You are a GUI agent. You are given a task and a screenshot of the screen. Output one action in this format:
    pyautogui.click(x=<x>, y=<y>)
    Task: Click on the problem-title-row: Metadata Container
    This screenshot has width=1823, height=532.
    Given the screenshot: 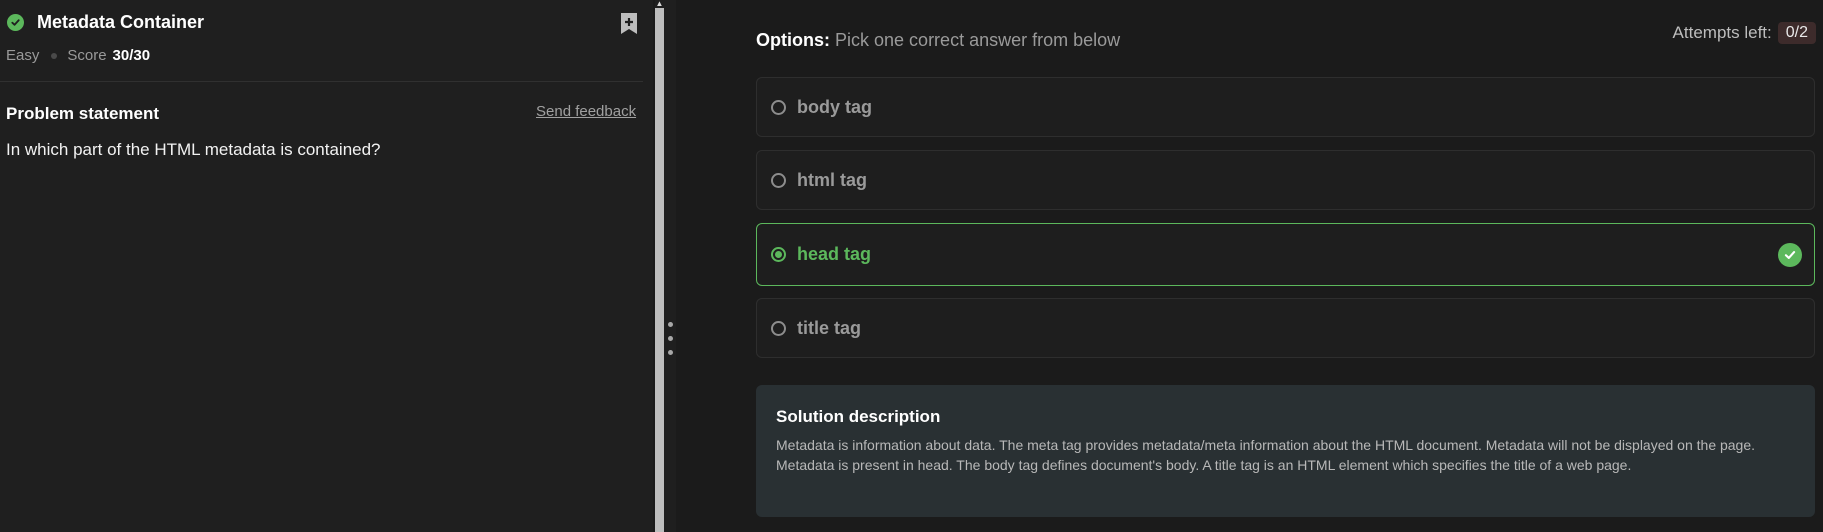 What is the action you would take?
    pyautogui.click(x=105, y=22)
    